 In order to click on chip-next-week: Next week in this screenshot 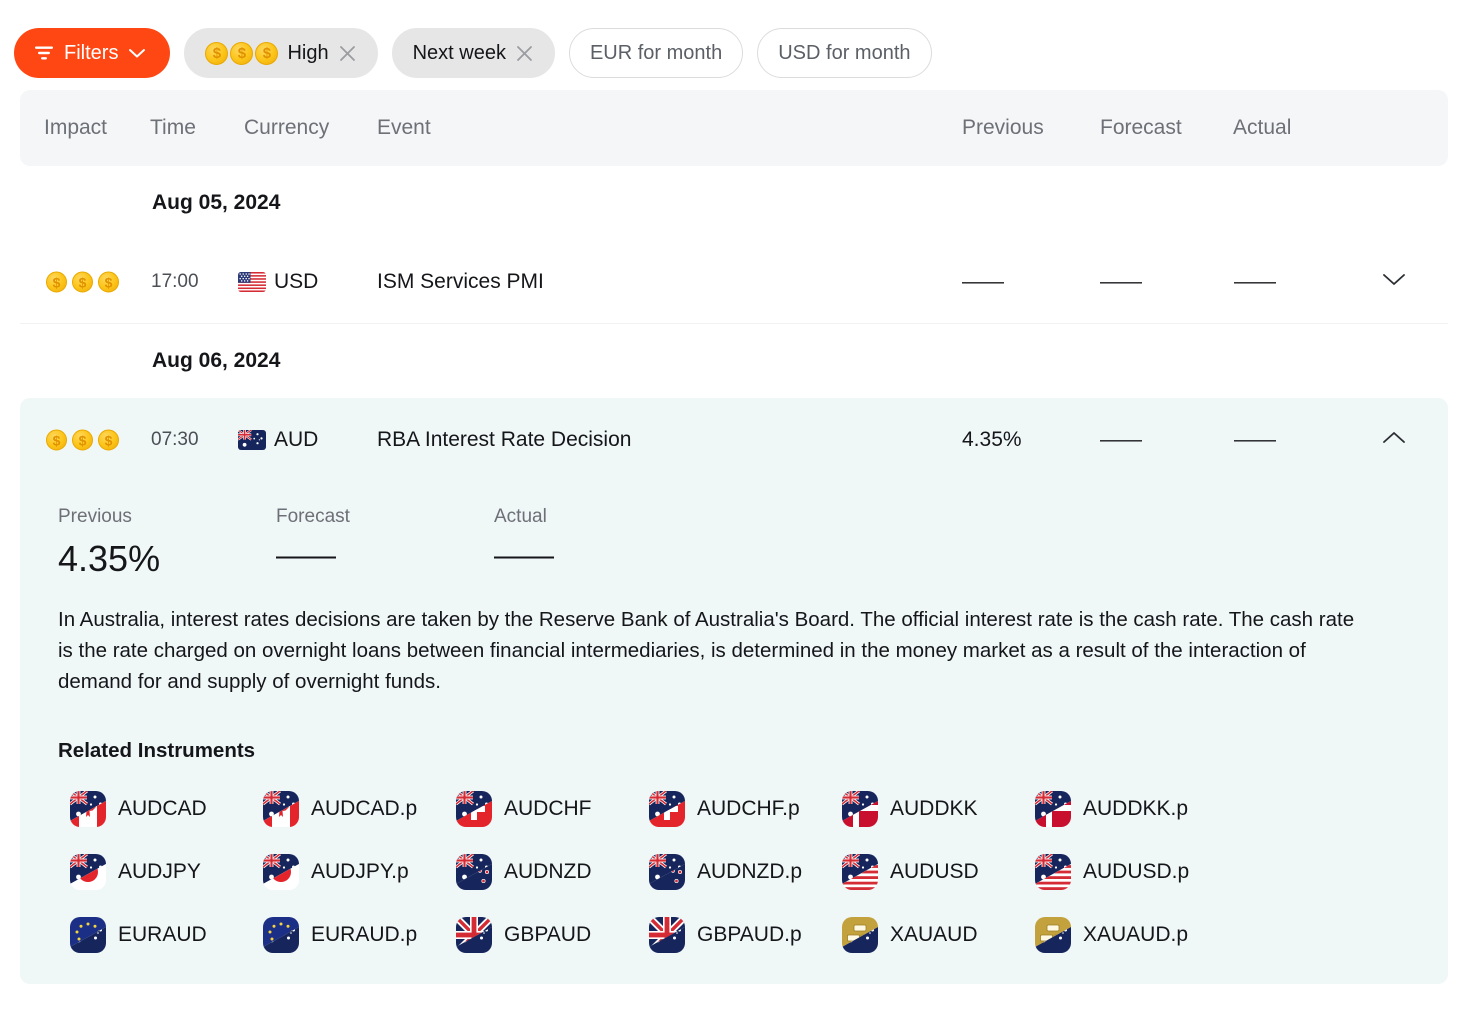, I will do `click(473, 53)`.